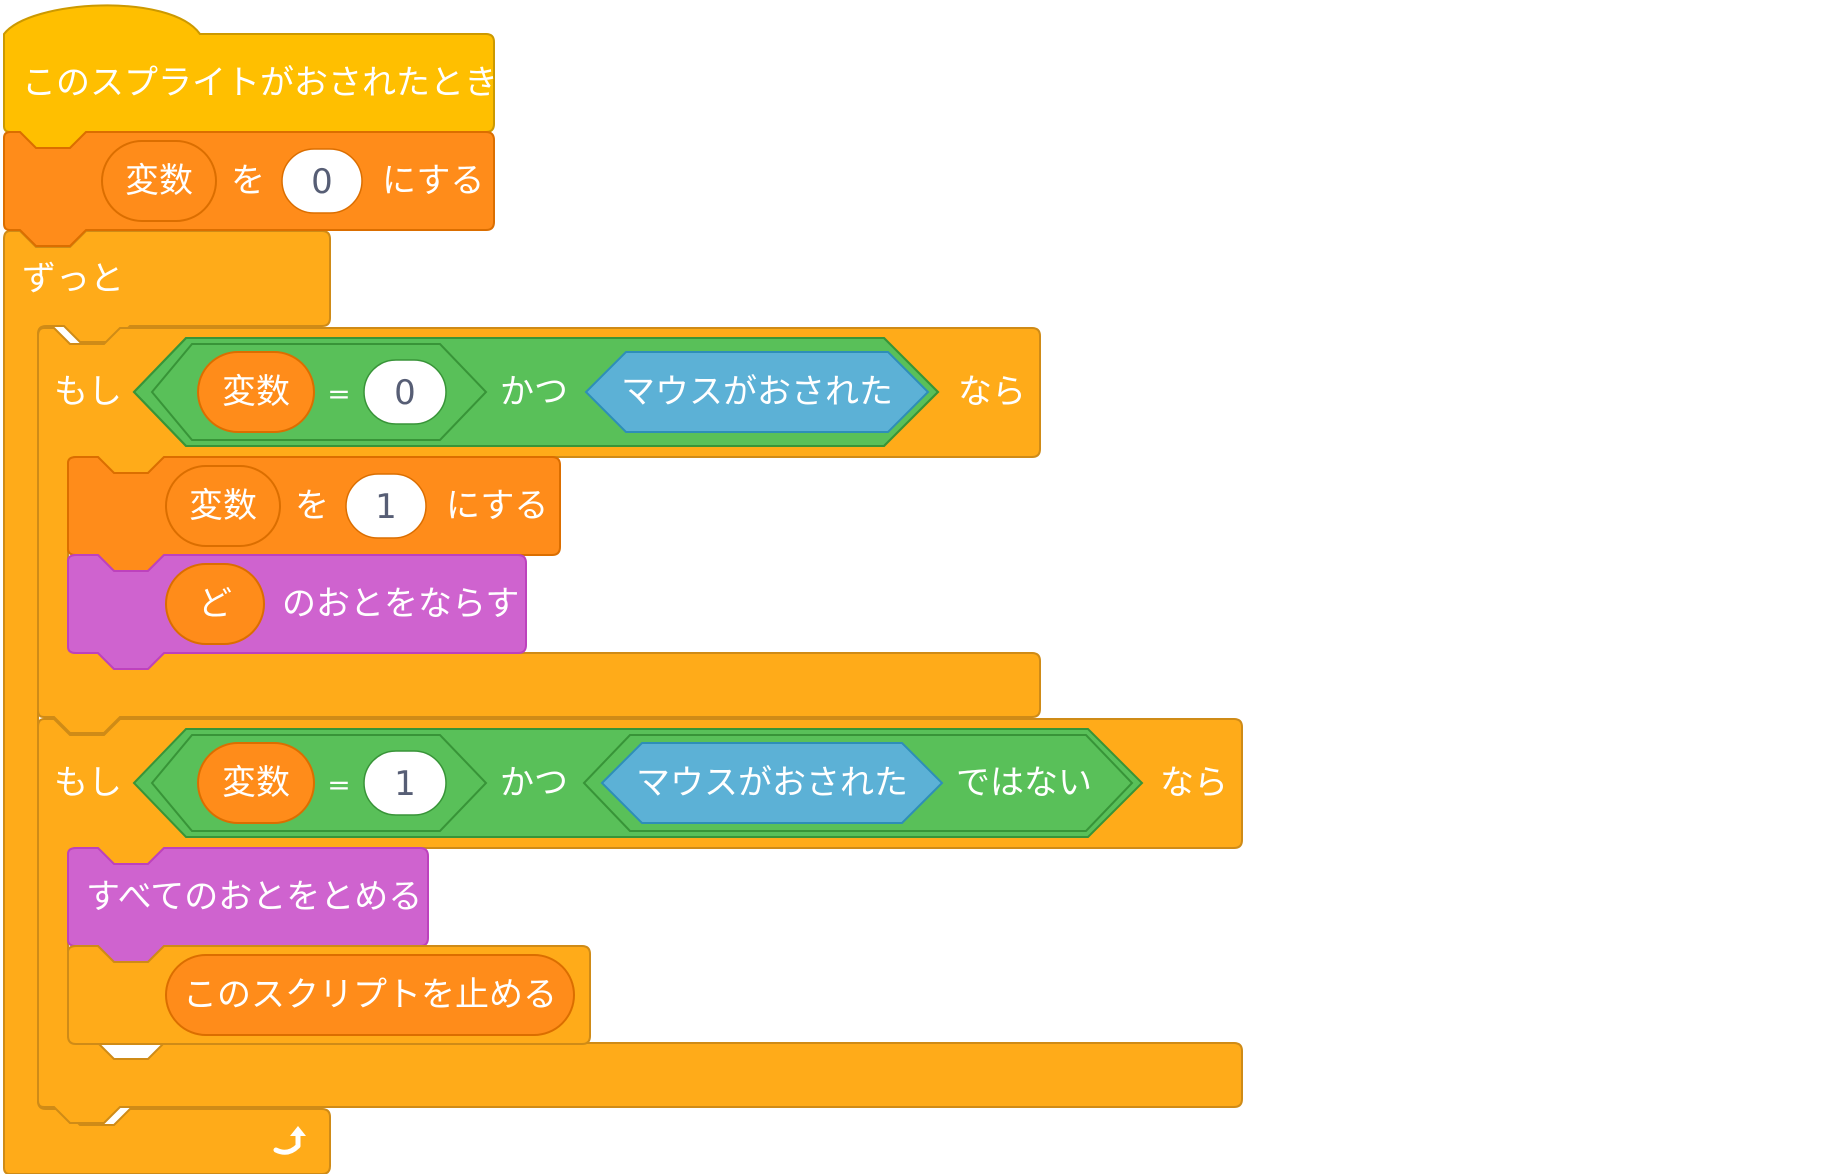 This screenshot has height=1174, width=1836. Describe the element at coordinates (319, 783) in the screenshot. I see `if2-equals-operator: 変数 = 1` at that location.